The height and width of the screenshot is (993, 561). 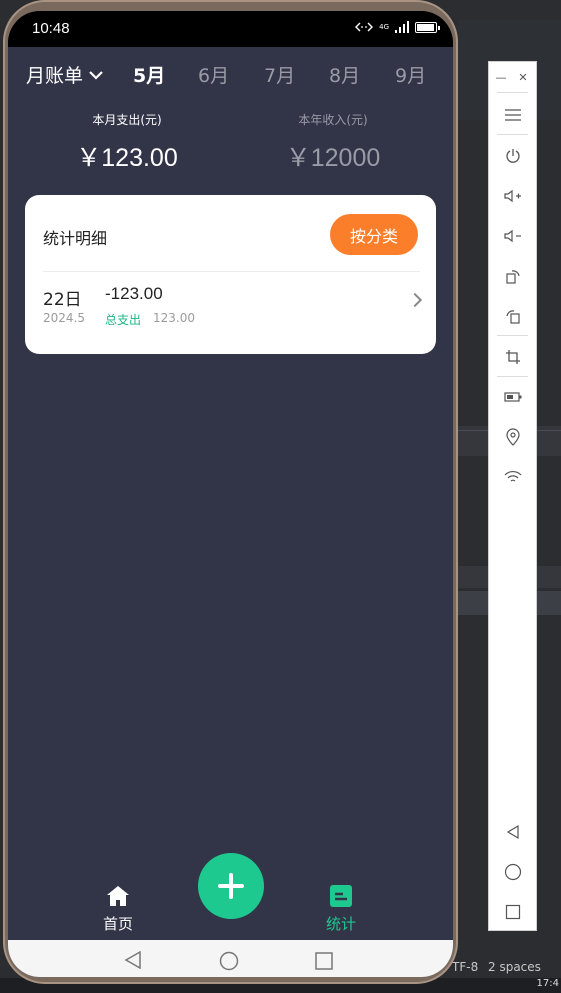 What do you see at coordinates (149, 74) in the screenshot?
I see `tab-month-5: 5月` at bounding box center [149, 74].